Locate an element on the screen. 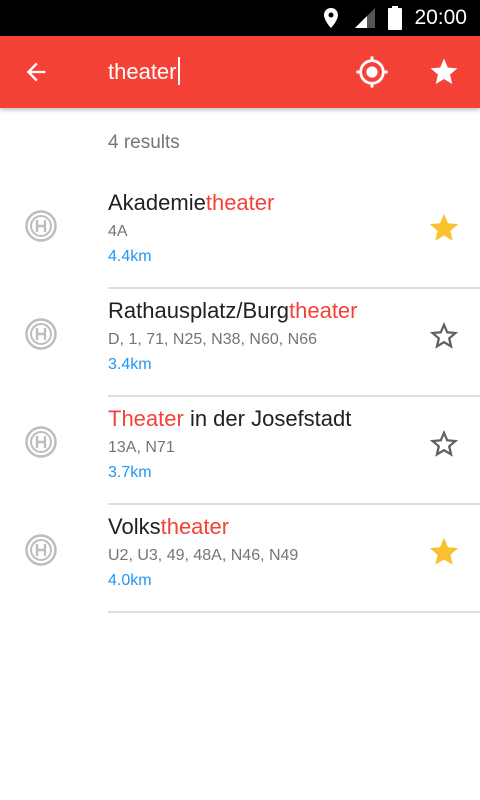  back-button is located at coordinates (36, 72).